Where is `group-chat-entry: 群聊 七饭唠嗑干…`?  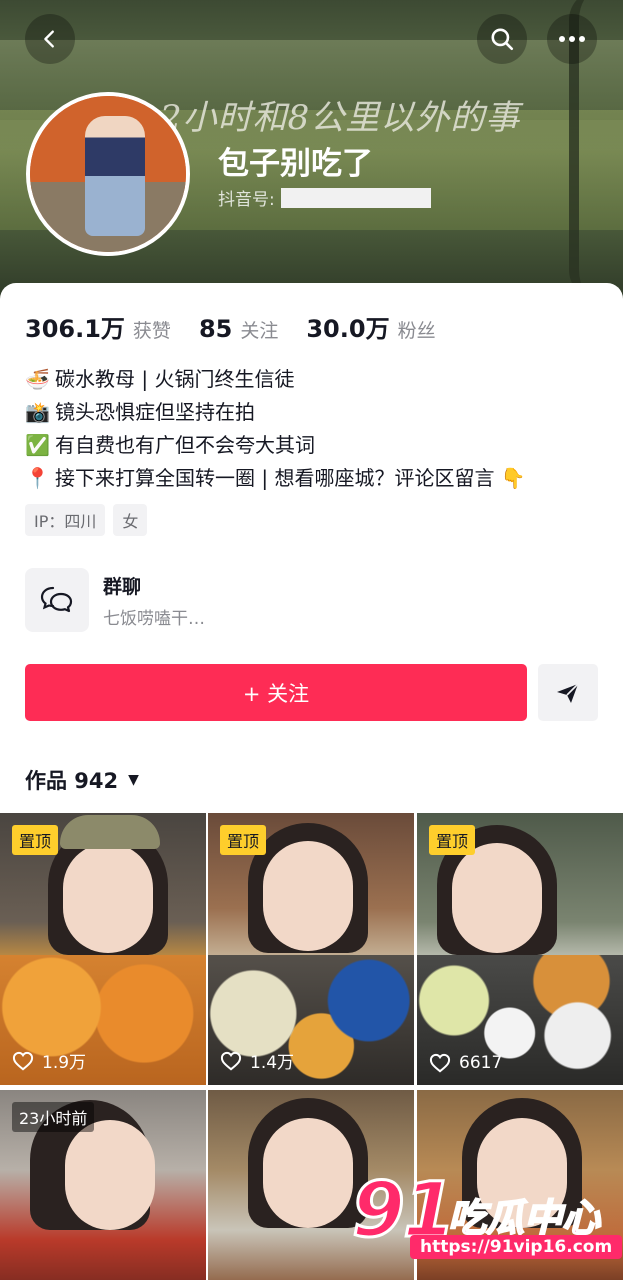 group-chat-entry: 群聊 七饭唠嗑干… is located at coordinates (312, 600).